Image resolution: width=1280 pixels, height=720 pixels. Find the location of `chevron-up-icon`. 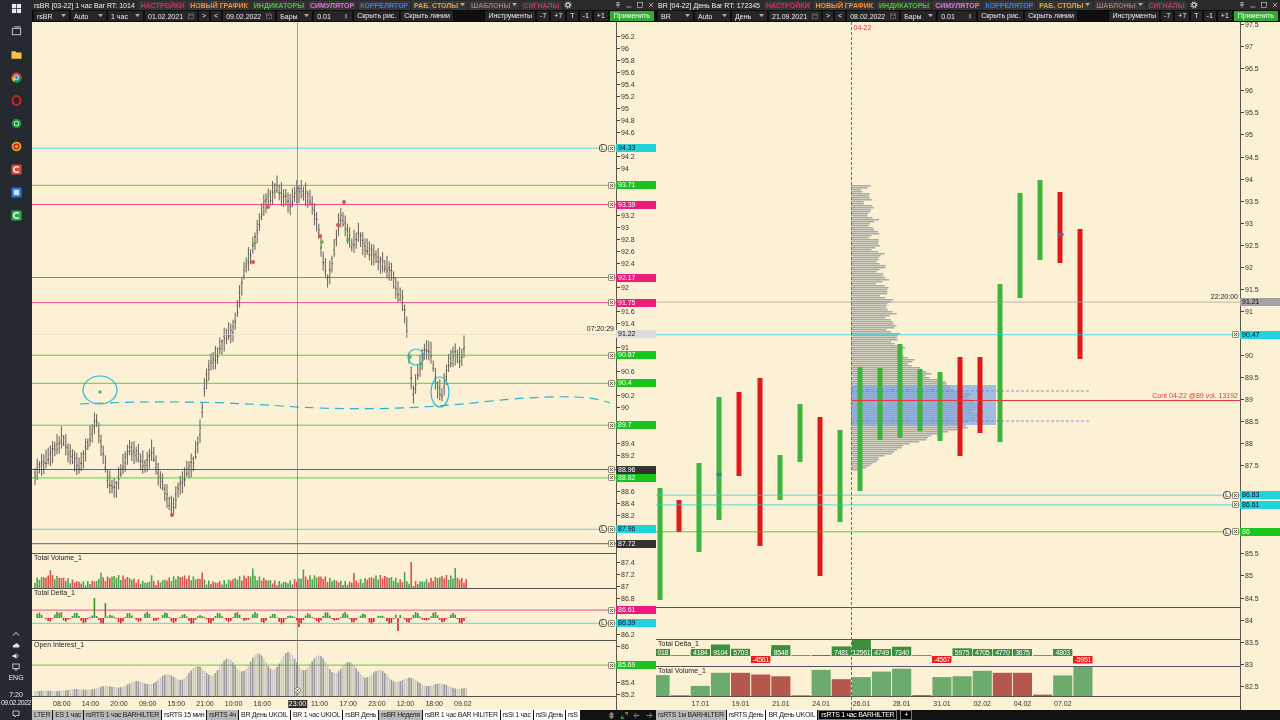

chevron-up-icon is located at coordinates (16, 634).